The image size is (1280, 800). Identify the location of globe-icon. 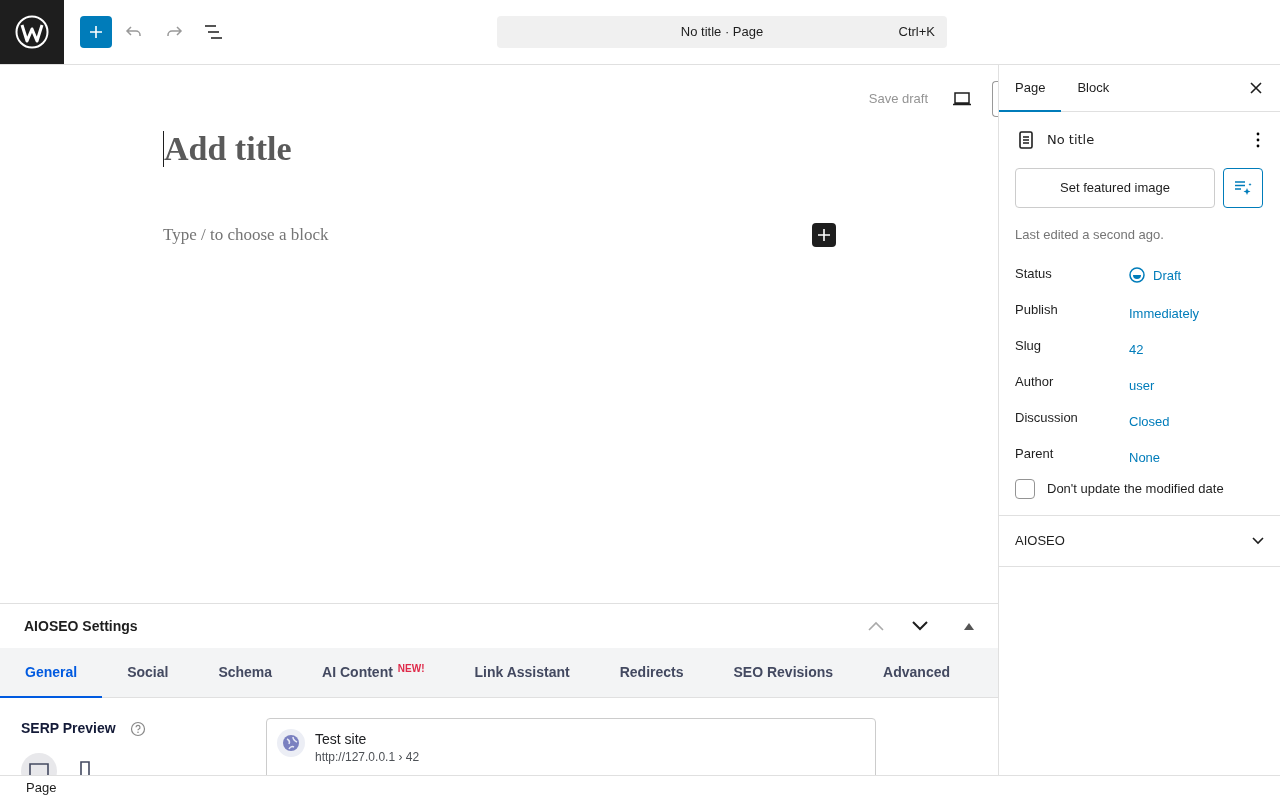
(291, 743).